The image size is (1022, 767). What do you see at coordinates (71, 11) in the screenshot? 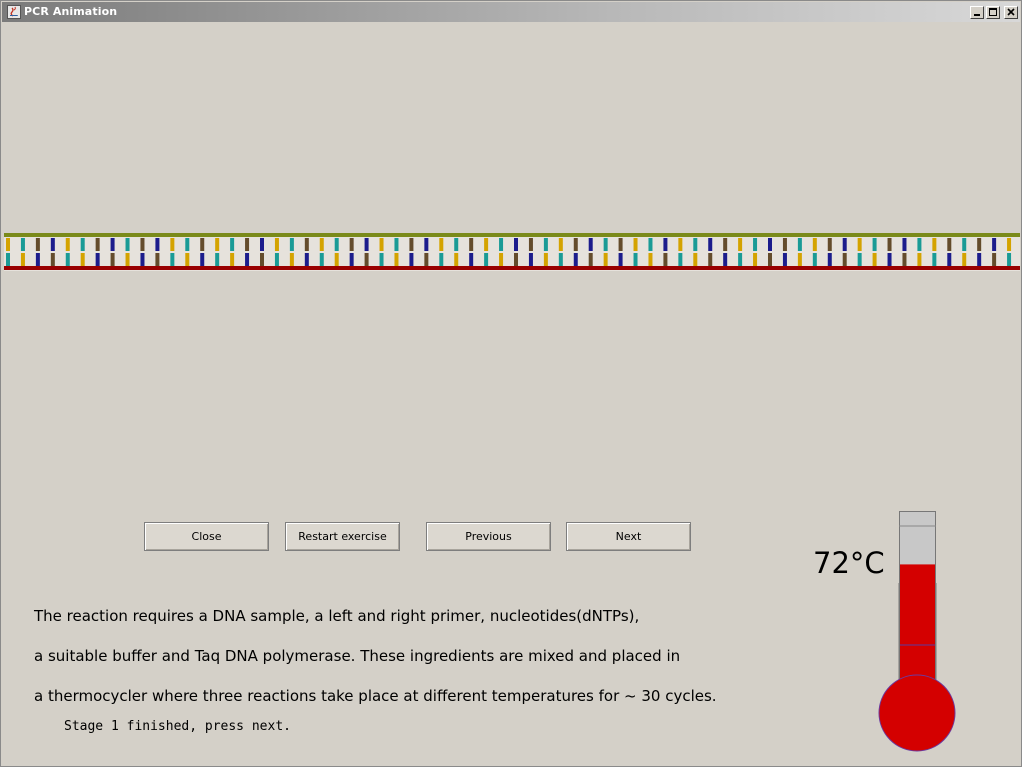
I see `window-title: PCR Animation` at bounding box center [71, 11].